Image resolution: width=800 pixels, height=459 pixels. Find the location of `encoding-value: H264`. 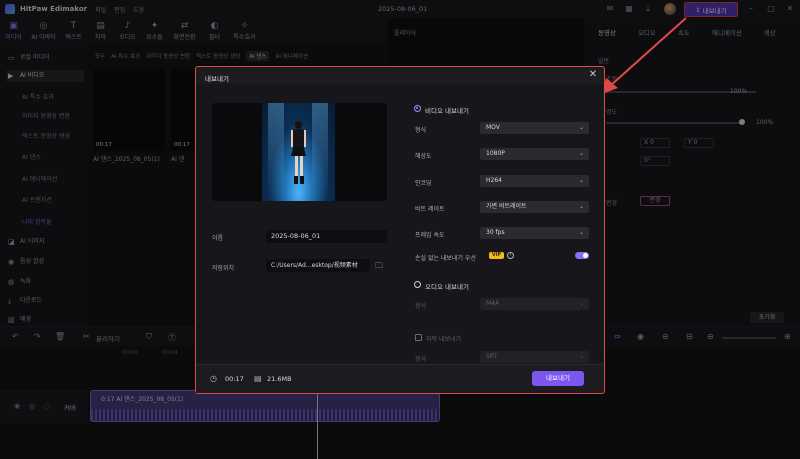

encoding-value: H264 is located at coordinates (494, 180).